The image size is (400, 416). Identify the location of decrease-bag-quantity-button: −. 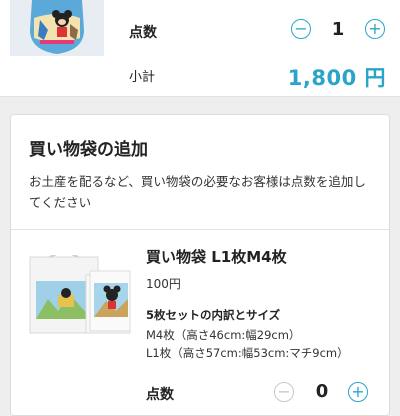
(284, 392).